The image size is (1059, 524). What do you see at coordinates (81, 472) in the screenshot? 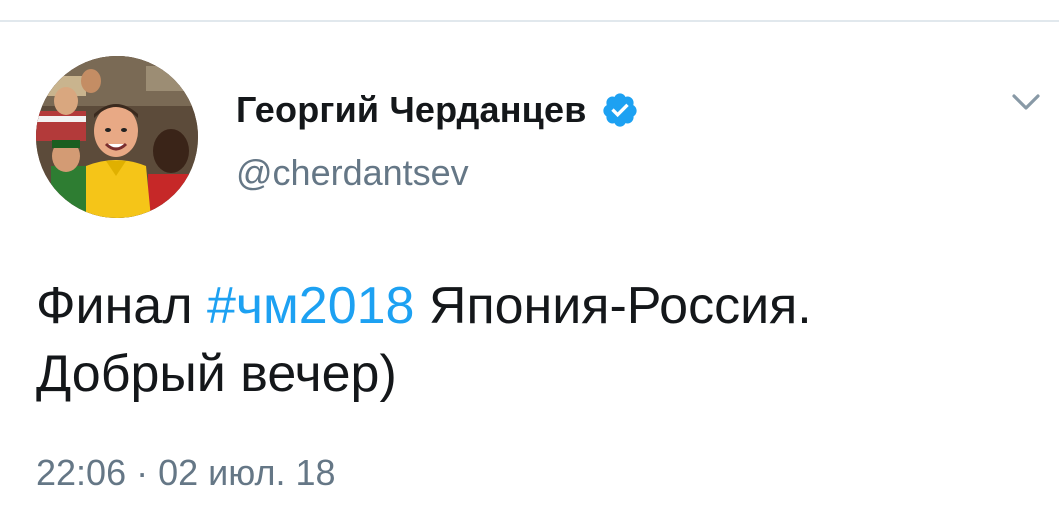
I see `tweet-time: 22:06` at bounding box center [81, 472].